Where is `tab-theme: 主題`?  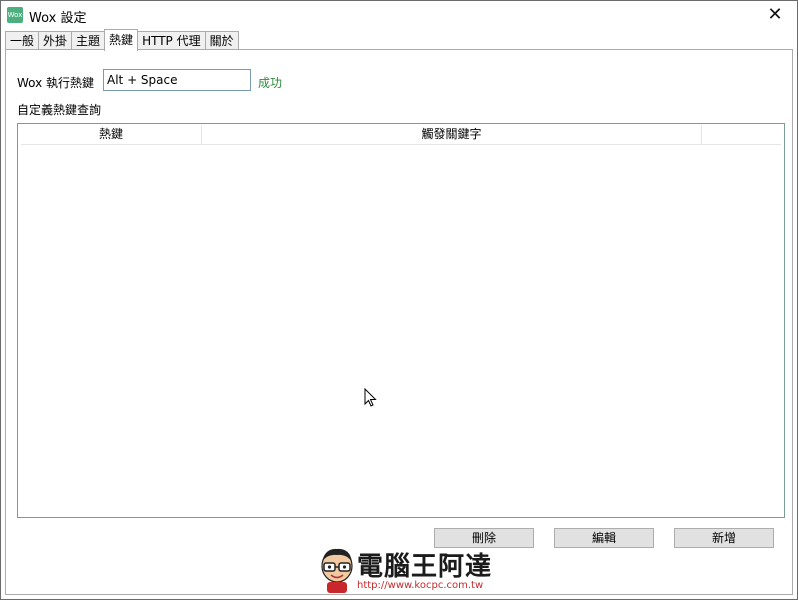
tab-theme: 主題 is located at coordinates (88, 40).